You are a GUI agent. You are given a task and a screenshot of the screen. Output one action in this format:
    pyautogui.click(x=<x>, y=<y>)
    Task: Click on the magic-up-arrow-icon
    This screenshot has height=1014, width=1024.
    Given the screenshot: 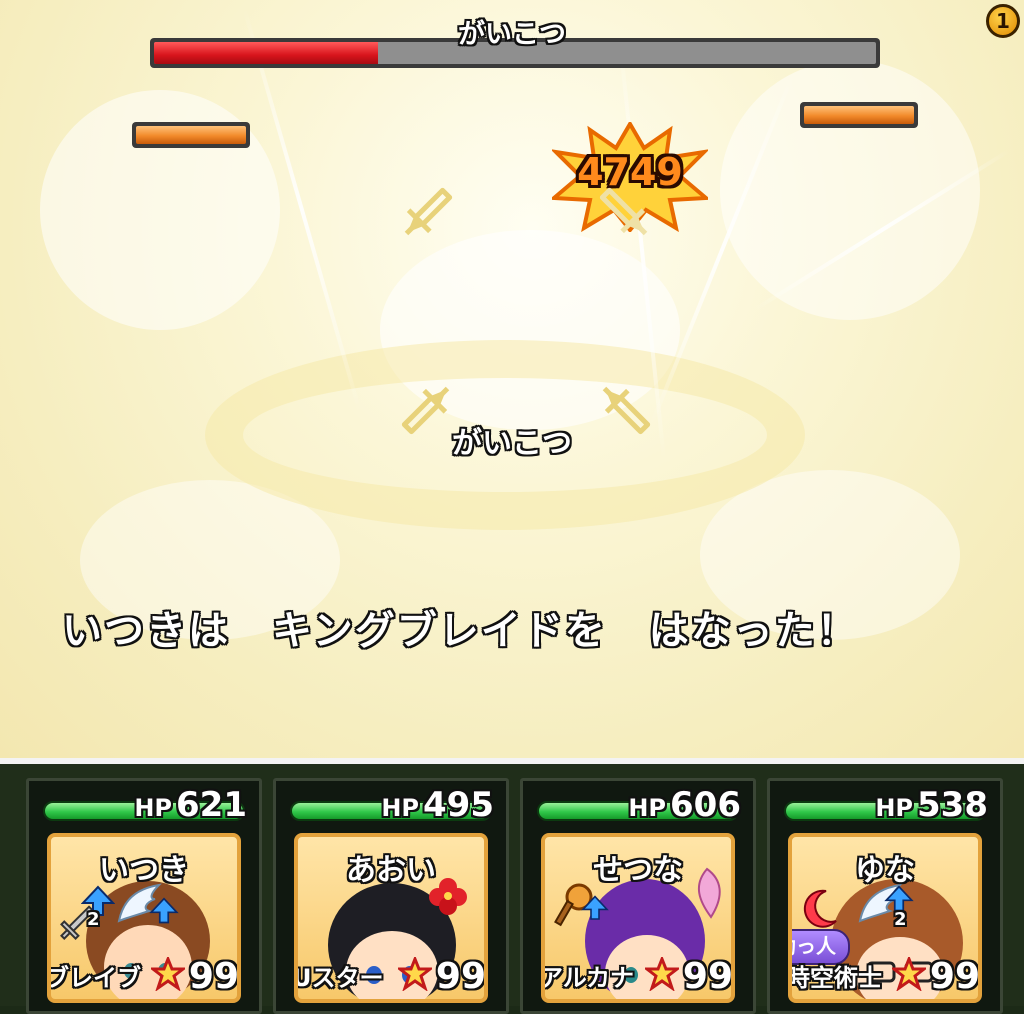 What is the action you would take?
    pyautogui.click(x=595, y=907)
    